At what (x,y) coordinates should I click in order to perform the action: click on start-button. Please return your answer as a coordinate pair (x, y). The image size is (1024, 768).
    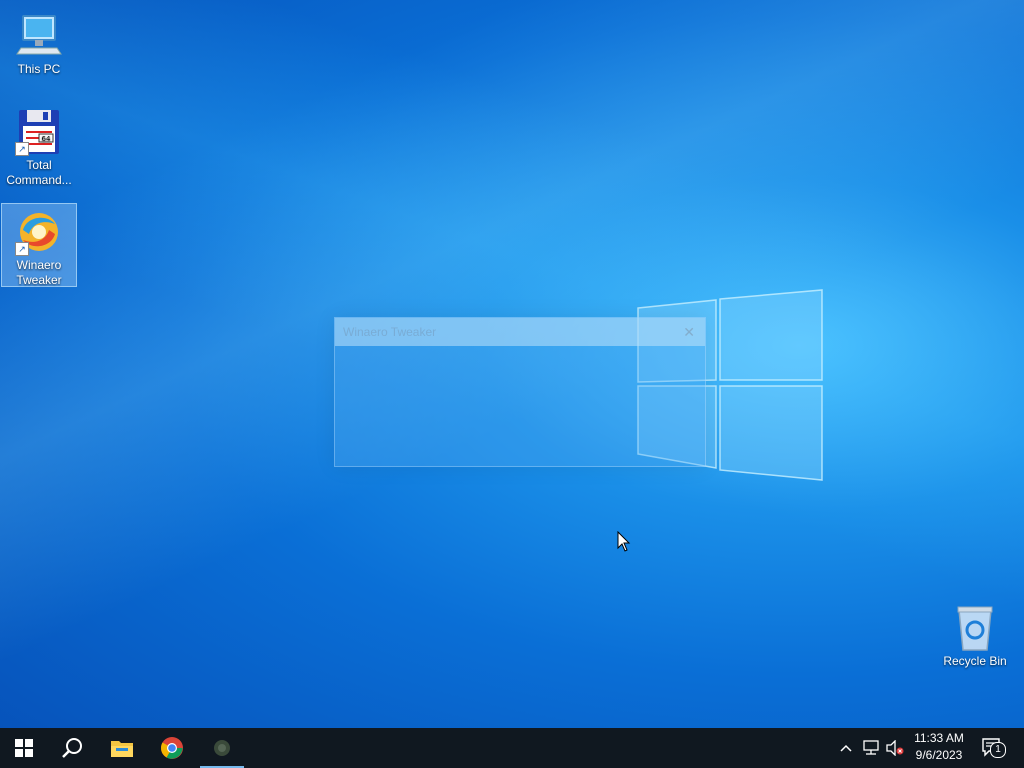
    Looking at the image, I should click on (24, 748).